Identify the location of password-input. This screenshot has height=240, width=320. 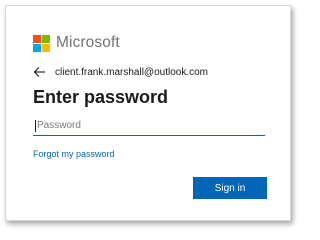
(149, 126).